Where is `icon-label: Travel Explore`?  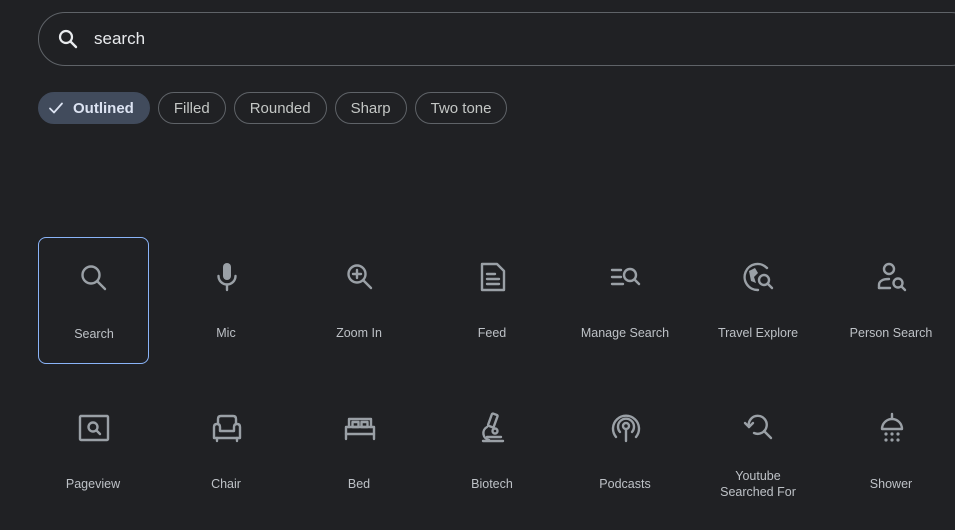 icon-label: Travel Explore is located at coordinates (758, 333).